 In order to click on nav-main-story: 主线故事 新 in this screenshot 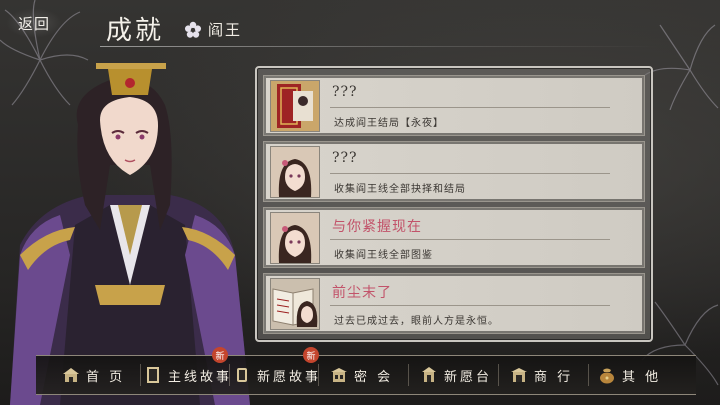, I will do `click(188, 370)`.